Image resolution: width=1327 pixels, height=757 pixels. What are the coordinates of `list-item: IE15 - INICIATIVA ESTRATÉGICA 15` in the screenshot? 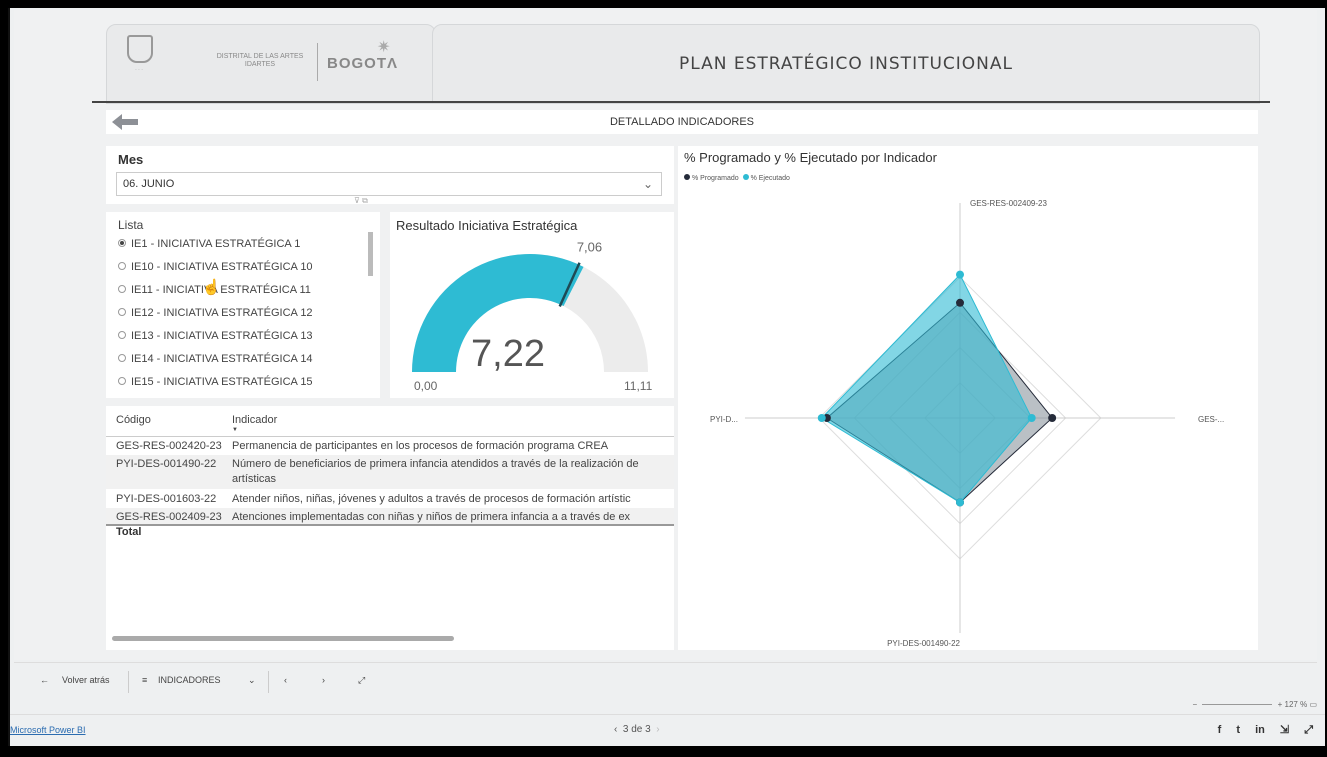 It's located at (215, 382).